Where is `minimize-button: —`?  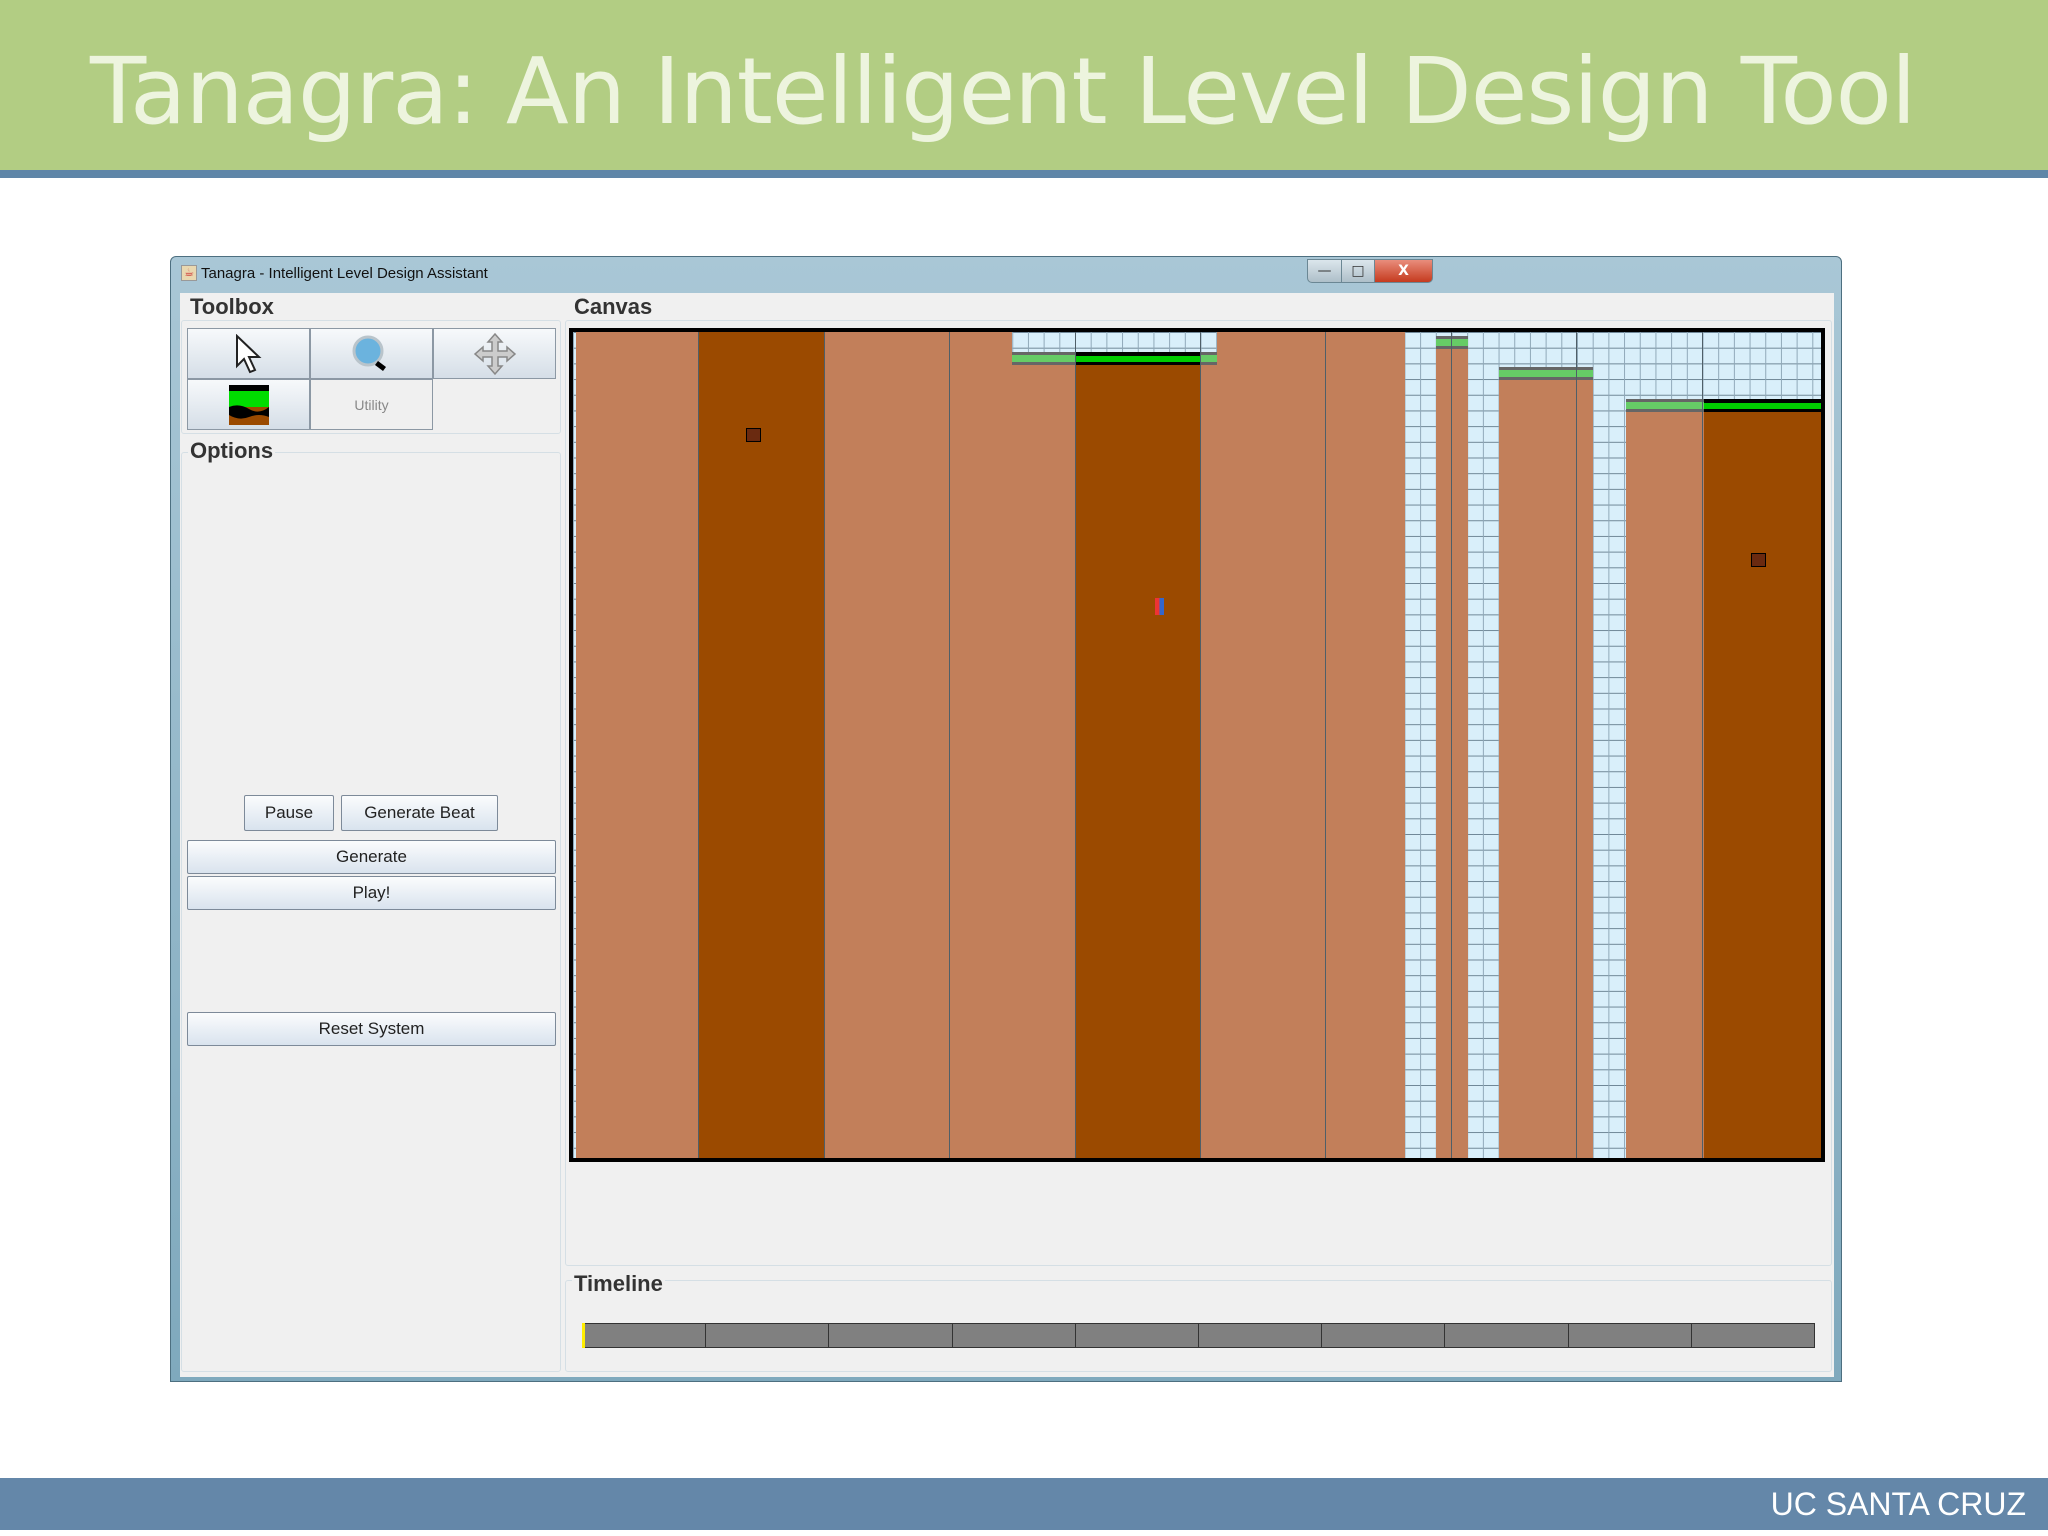
minimize-button: — is located at coordinates (1324, 271).